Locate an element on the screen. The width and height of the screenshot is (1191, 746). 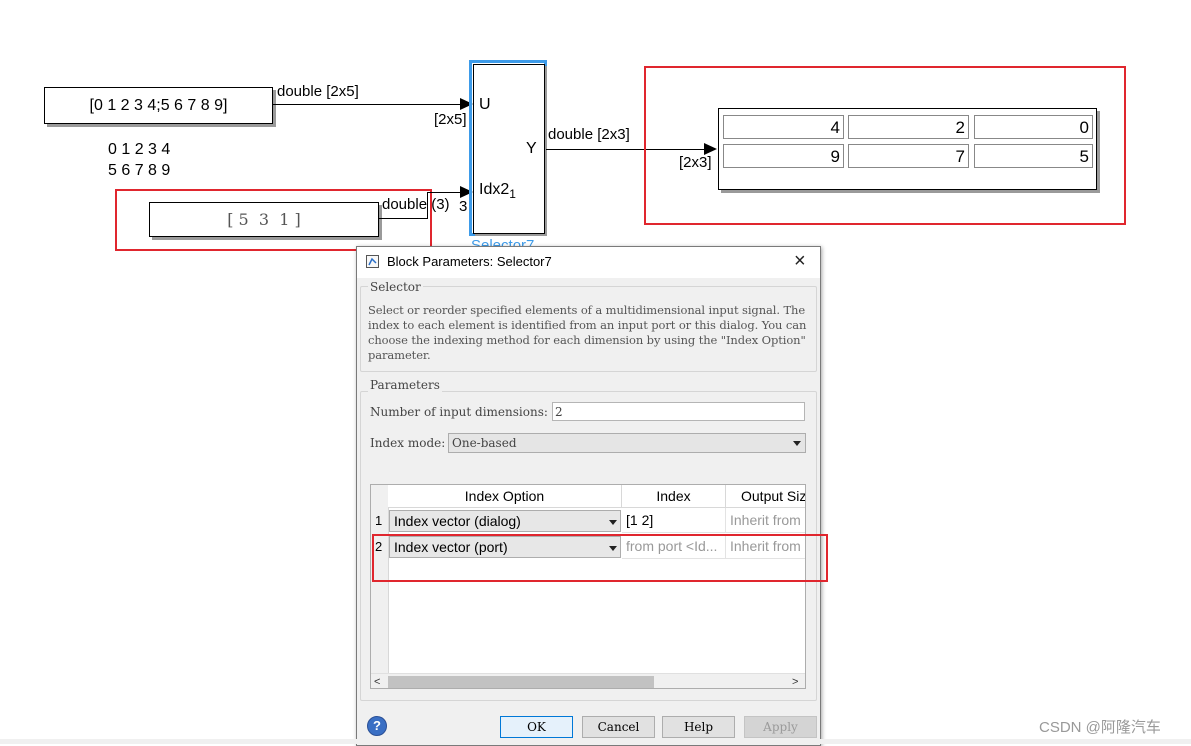
port-u-label: U is located at coordinates (485, 104).